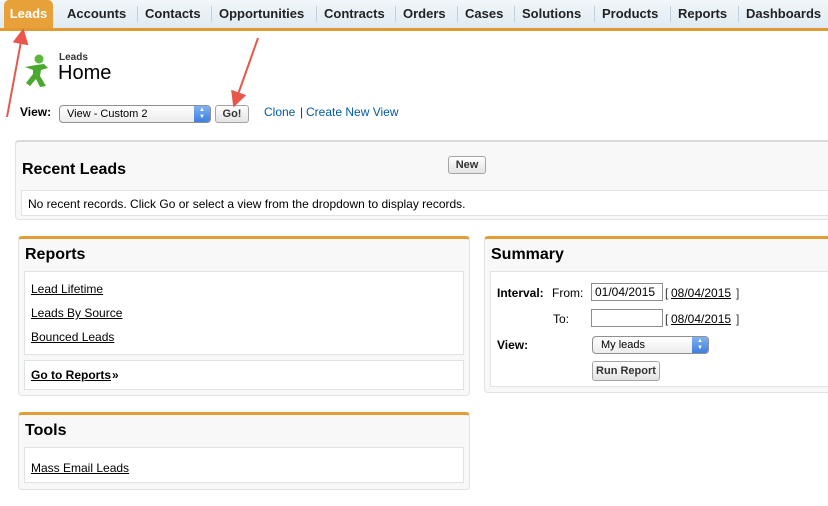 The width and height of the screenshot is (828, 506). I want to click on run-report-button: Run Report, so click(626, 371).